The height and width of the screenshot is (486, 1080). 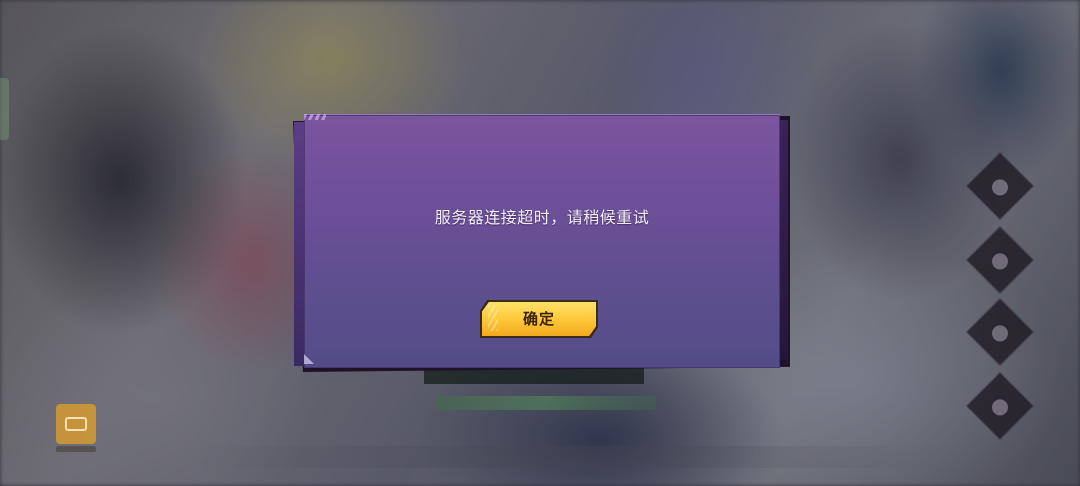 I want to click on bag-icon-label, so click(x=76, y=449).